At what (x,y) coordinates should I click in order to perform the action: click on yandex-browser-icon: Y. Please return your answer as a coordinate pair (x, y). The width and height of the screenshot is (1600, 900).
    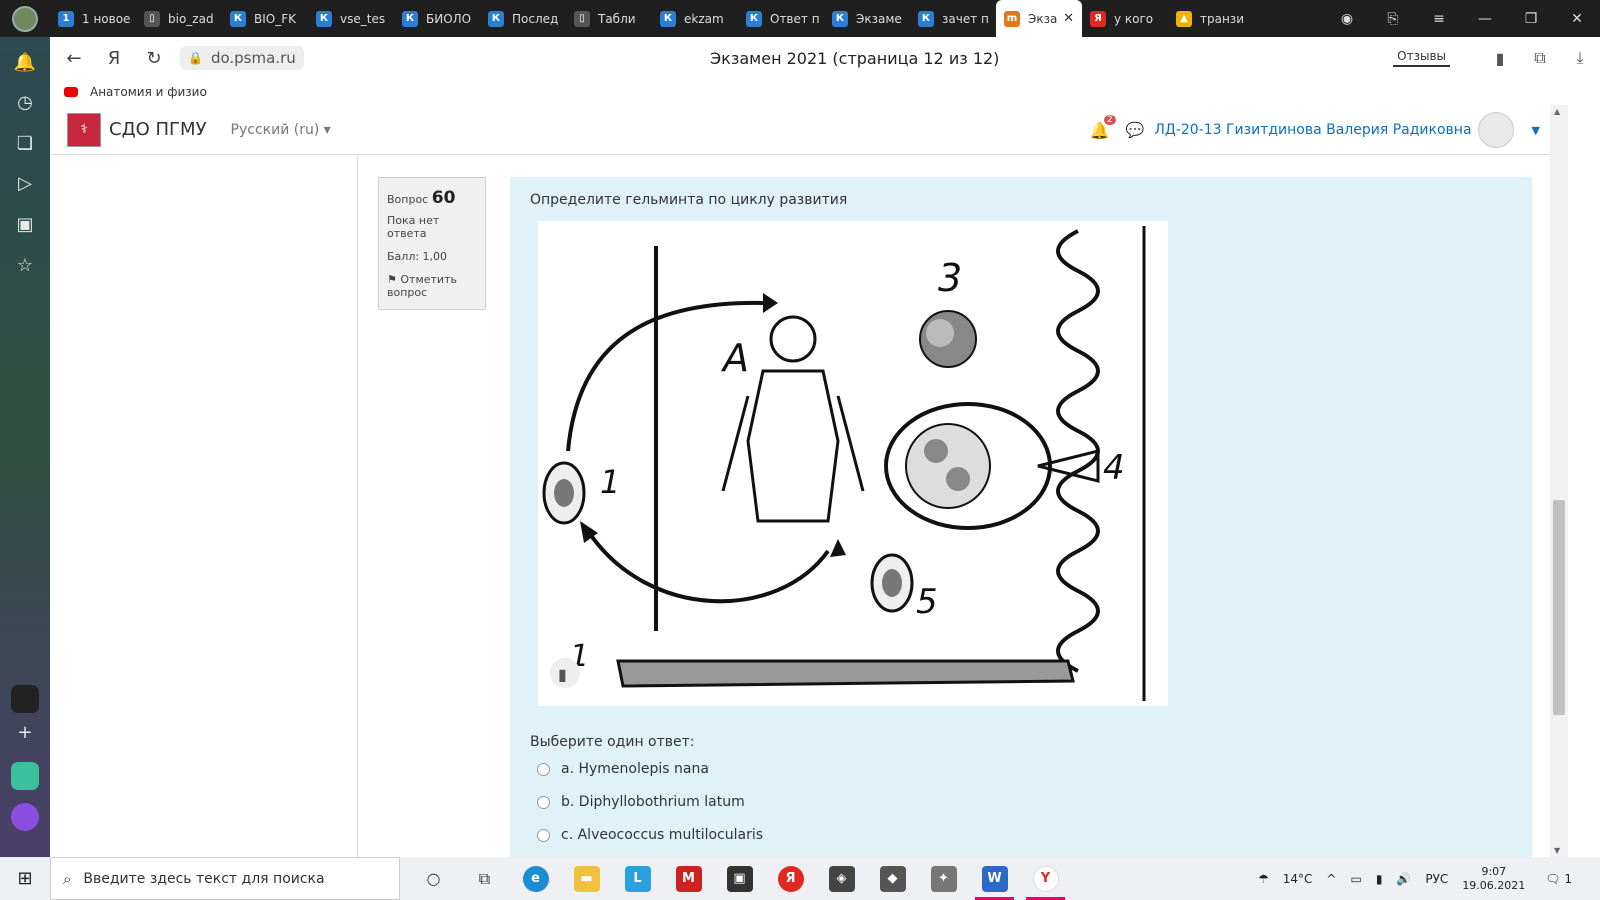
    Looking at the image, I should click on (1045, 878).